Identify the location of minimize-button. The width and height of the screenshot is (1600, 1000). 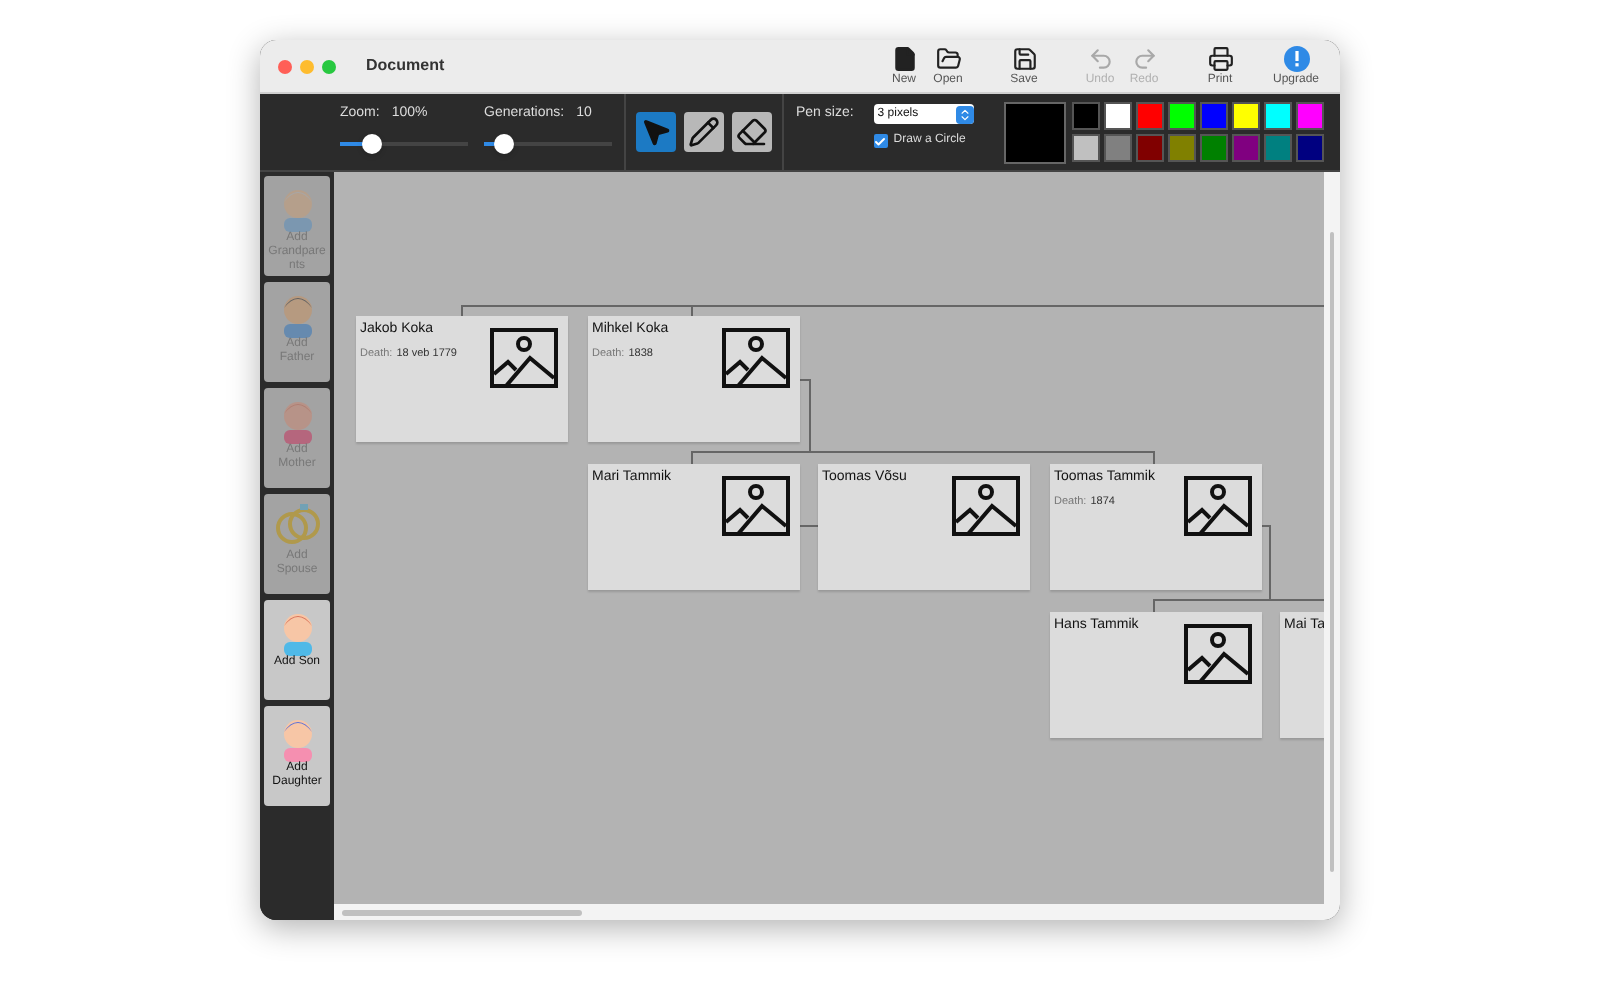
(307, 66).